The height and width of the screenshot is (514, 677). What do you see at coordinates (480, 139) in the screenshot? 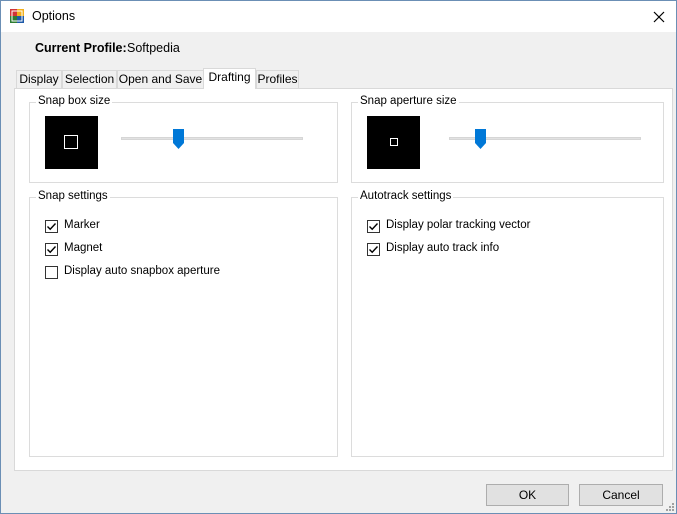
I see `snap-aperture-slider-thumb` at bounding box center [480, 139].